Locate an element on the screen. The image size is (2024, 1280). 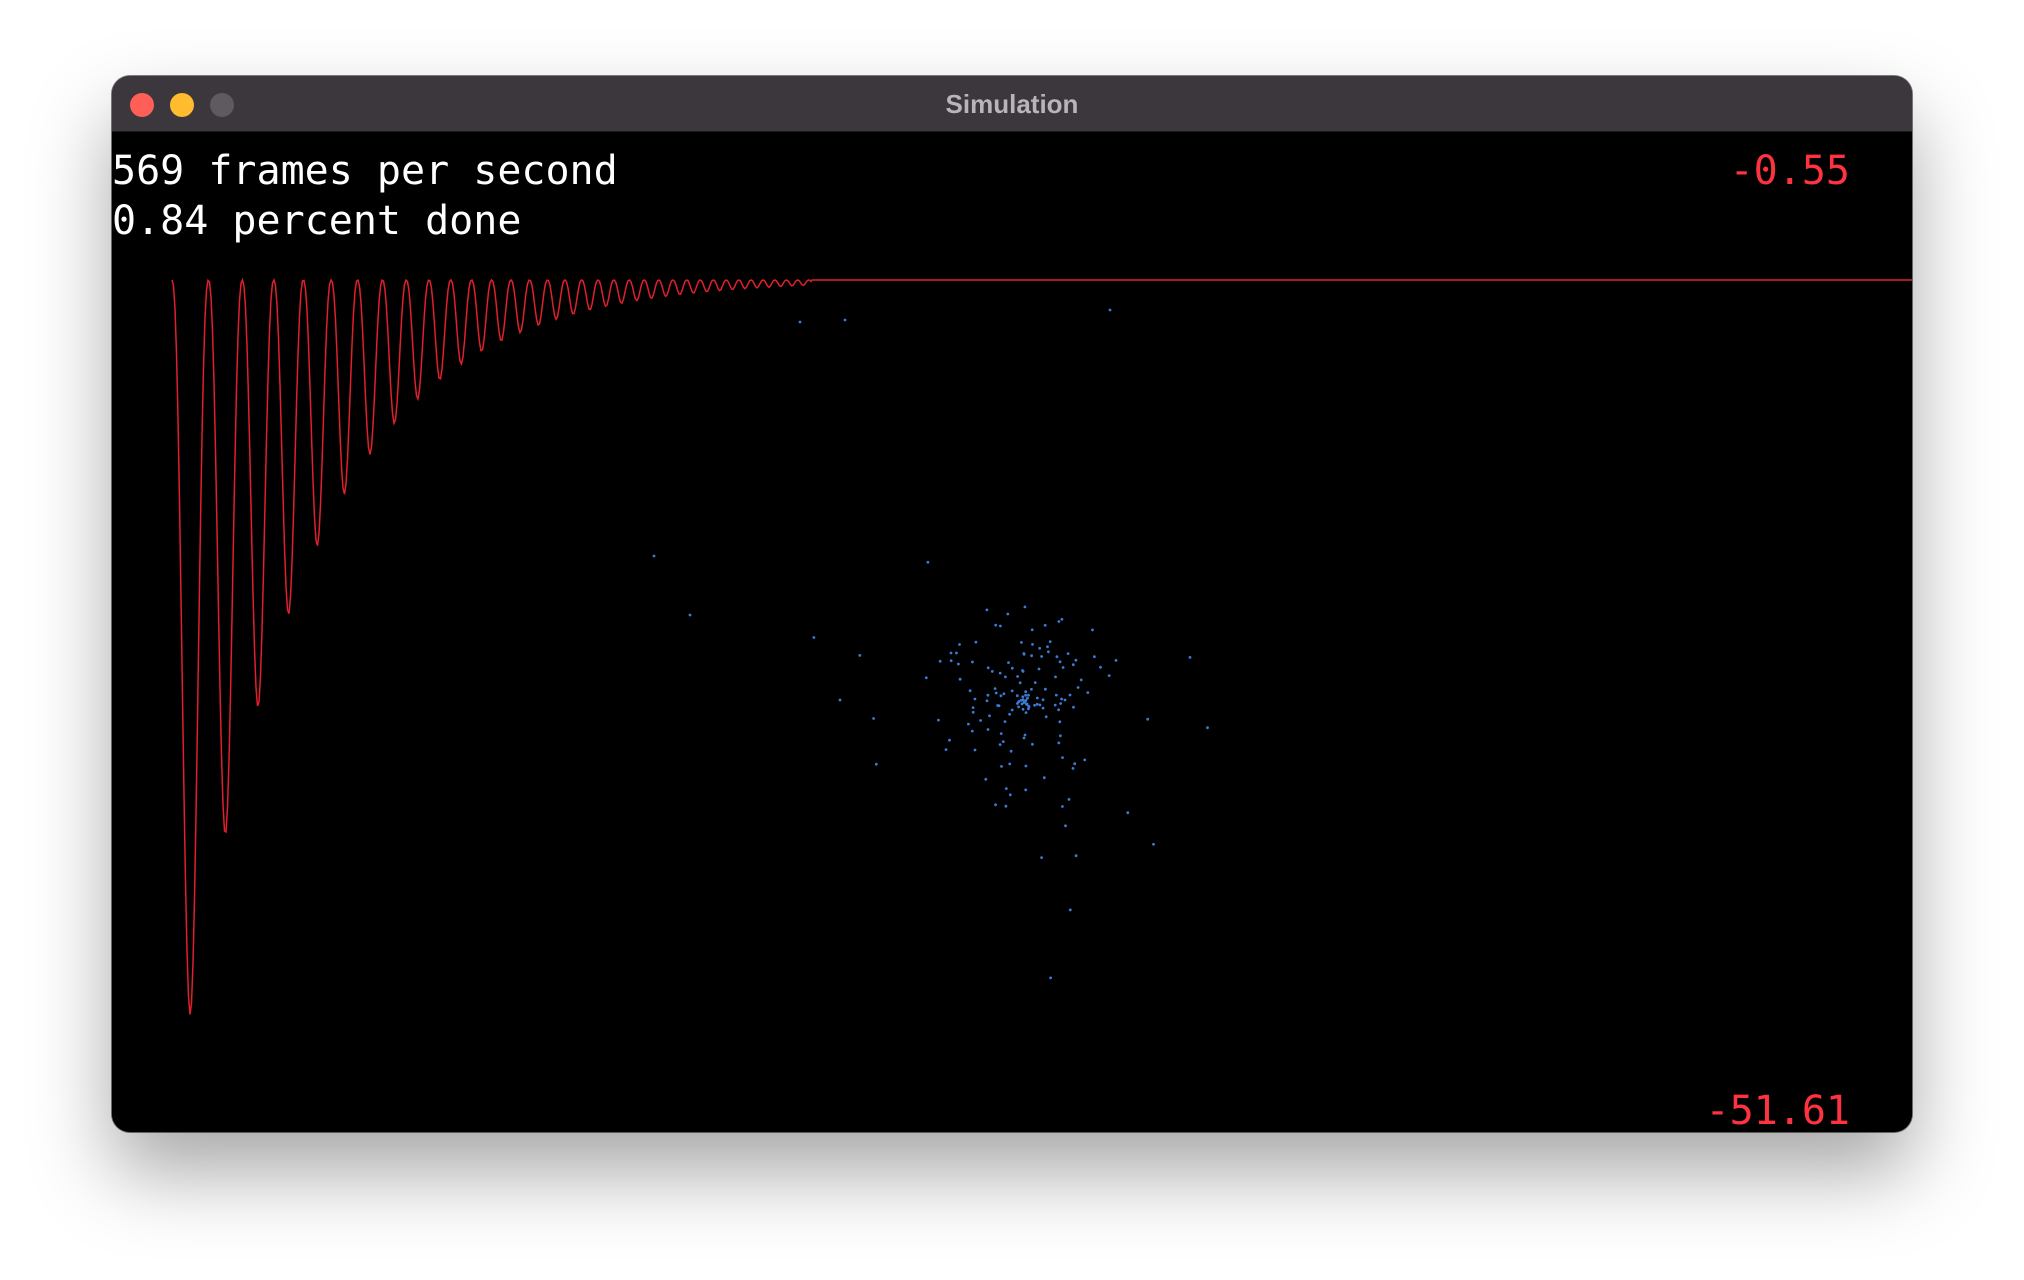
window-title: Simulation is located at coordinates (1012, 104).